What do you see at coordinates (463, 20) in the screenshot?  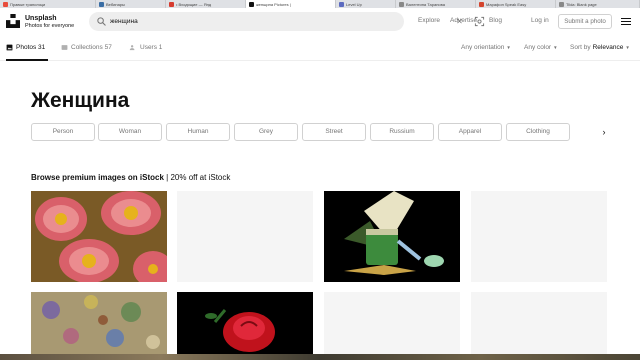 I see `nav-advertise: Advertise` at bounding box center [463, 20].